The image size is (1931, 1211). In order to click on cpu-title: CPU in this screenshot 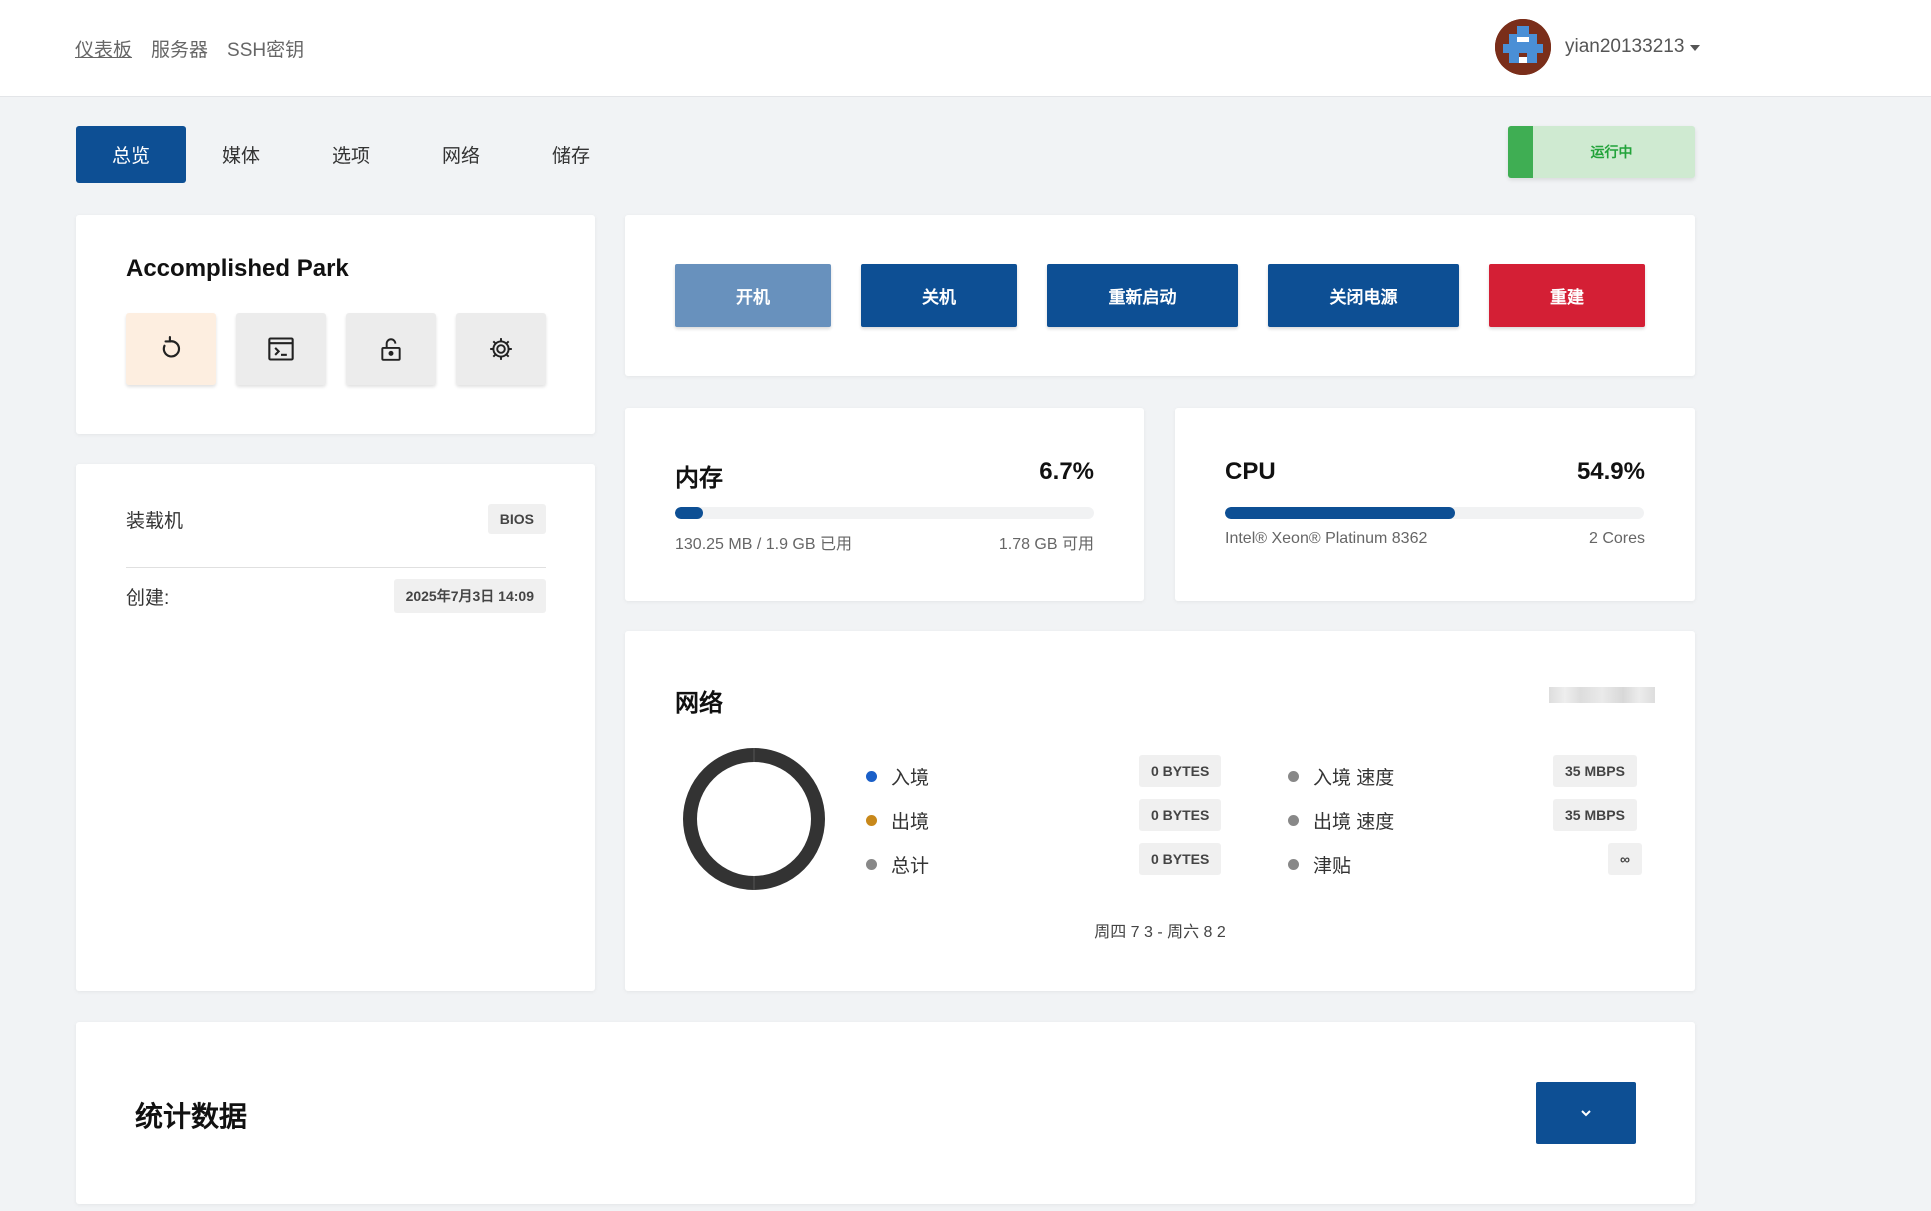, I will do `click(1250, 471)`.